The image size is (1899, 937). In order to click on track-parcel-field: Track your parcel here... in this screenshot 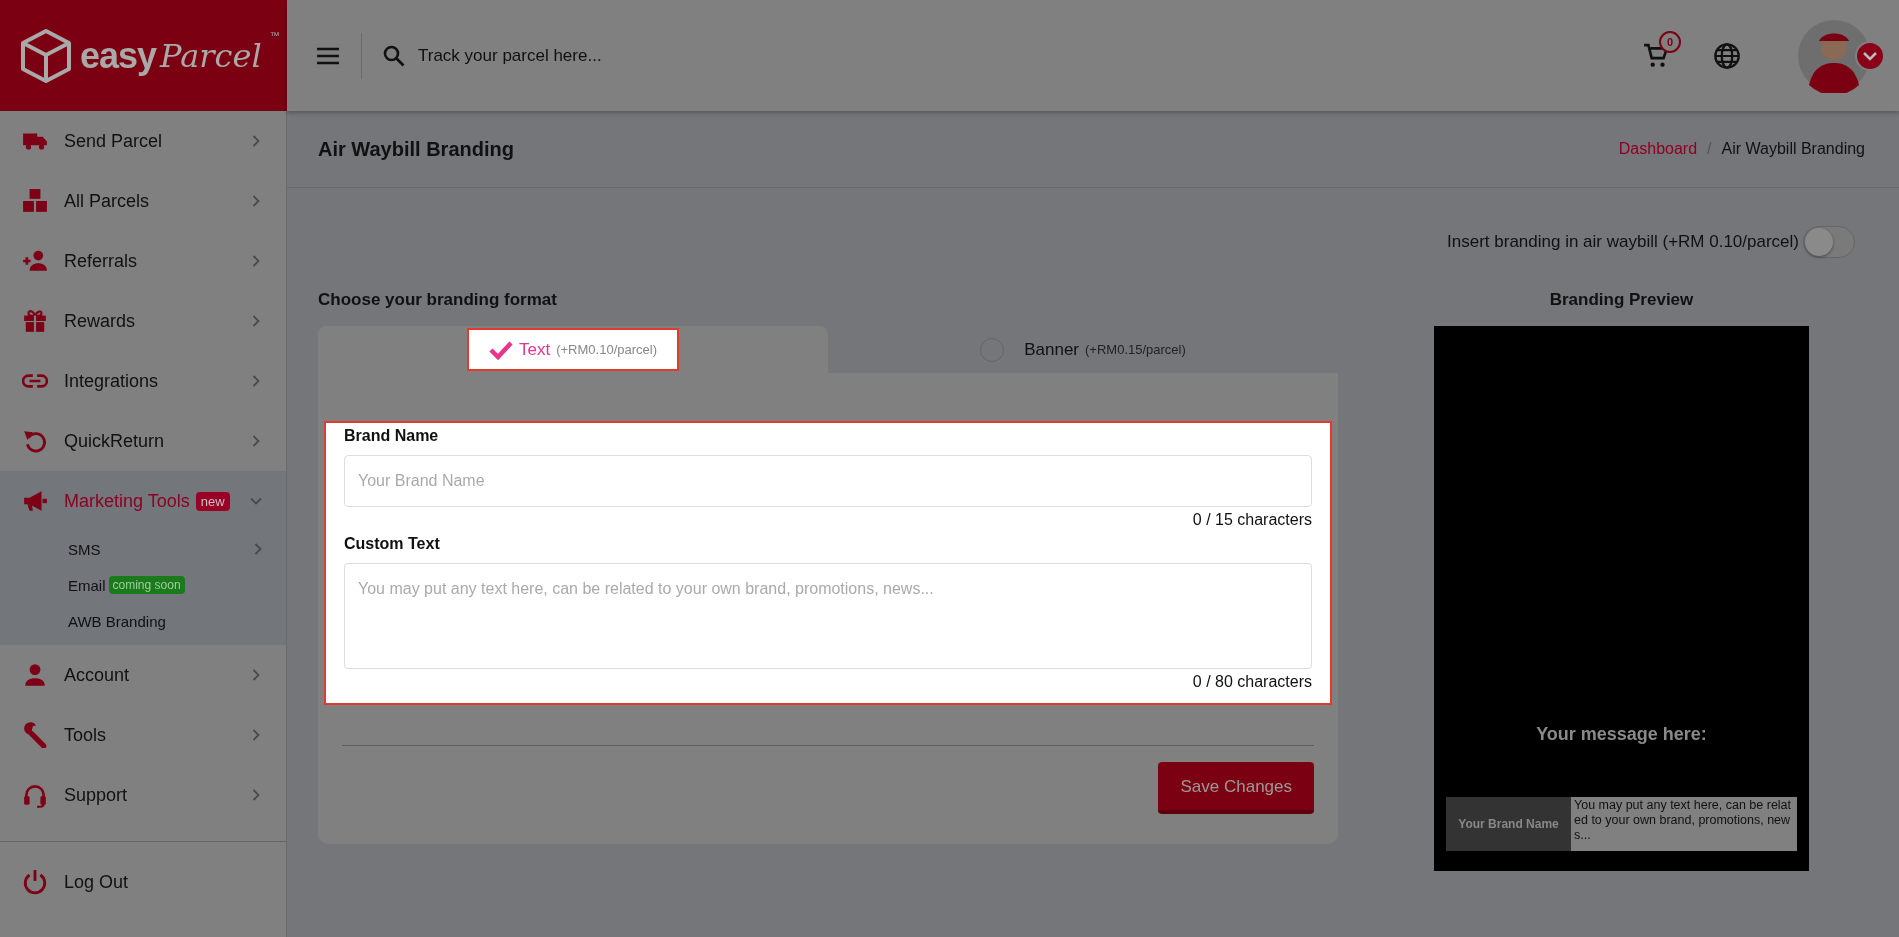, I will do `click(668, 55)`.